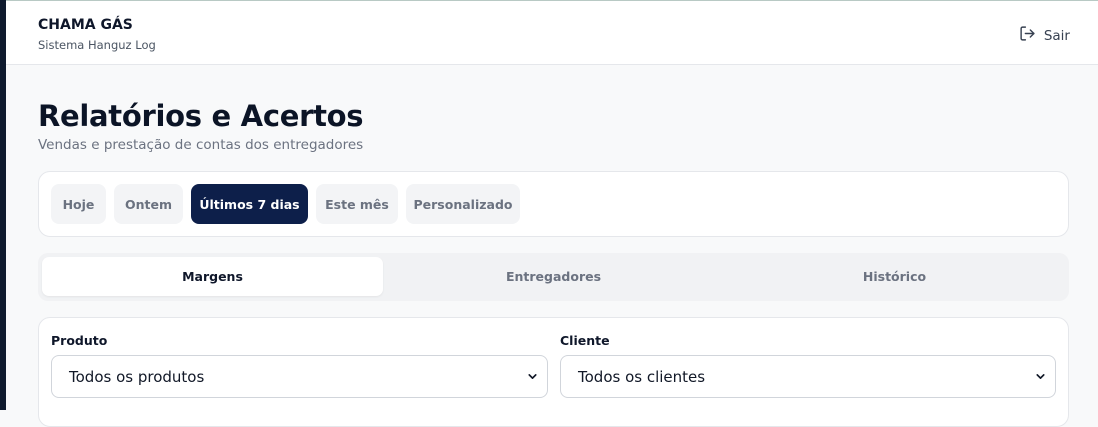 Image resolution: width=1098 pixels, height=427 pixels. Describe the element at coordinates (894, 276) in the screenshot. I see `tab-historico: Histórico` at that location.